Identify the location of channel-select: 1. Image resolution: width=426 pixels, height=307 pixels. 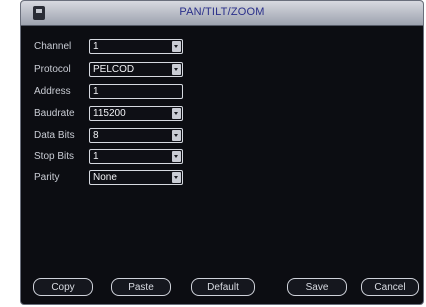
(136, 46).